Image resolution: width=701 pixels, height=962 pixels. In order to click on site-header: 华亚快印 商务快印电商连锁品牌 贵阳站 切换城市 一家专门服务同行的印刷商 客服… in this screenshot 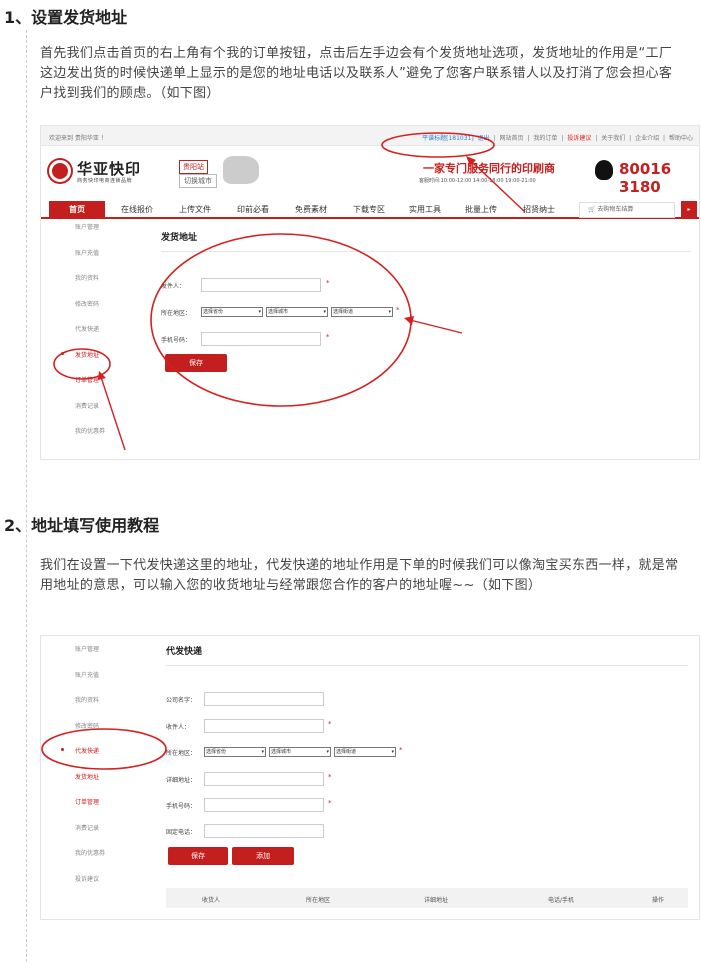, I will do `click(370, 173)`.